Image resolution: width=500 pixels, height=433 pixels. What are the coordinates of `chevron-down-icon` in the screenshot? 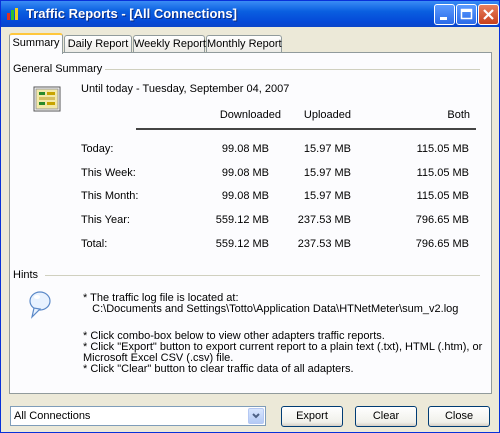 It's located at (256, 416).